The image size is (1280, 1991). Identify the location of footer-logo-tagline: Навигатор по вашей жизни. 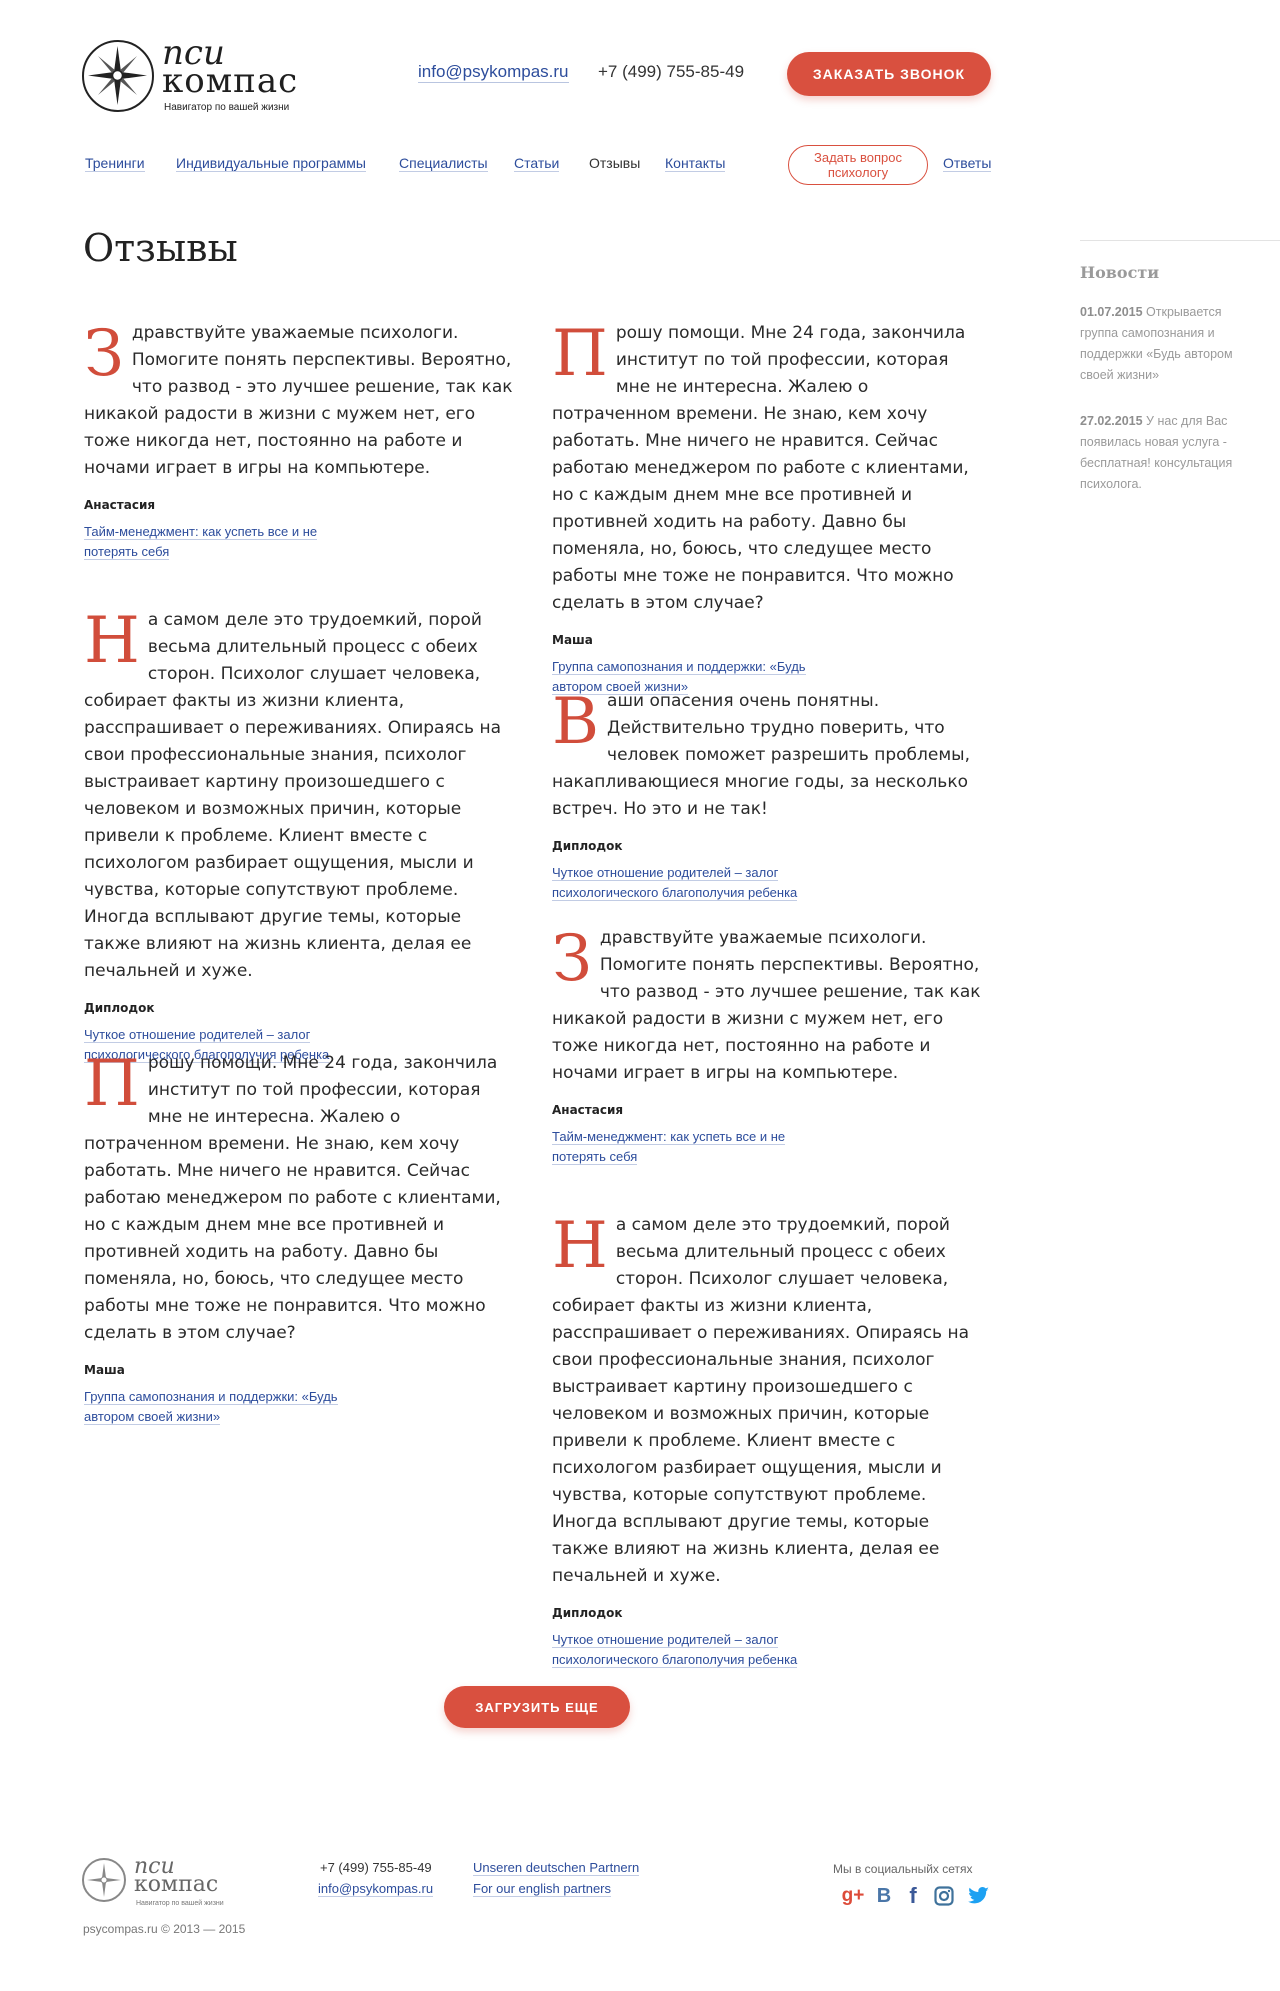
(180, 1903).